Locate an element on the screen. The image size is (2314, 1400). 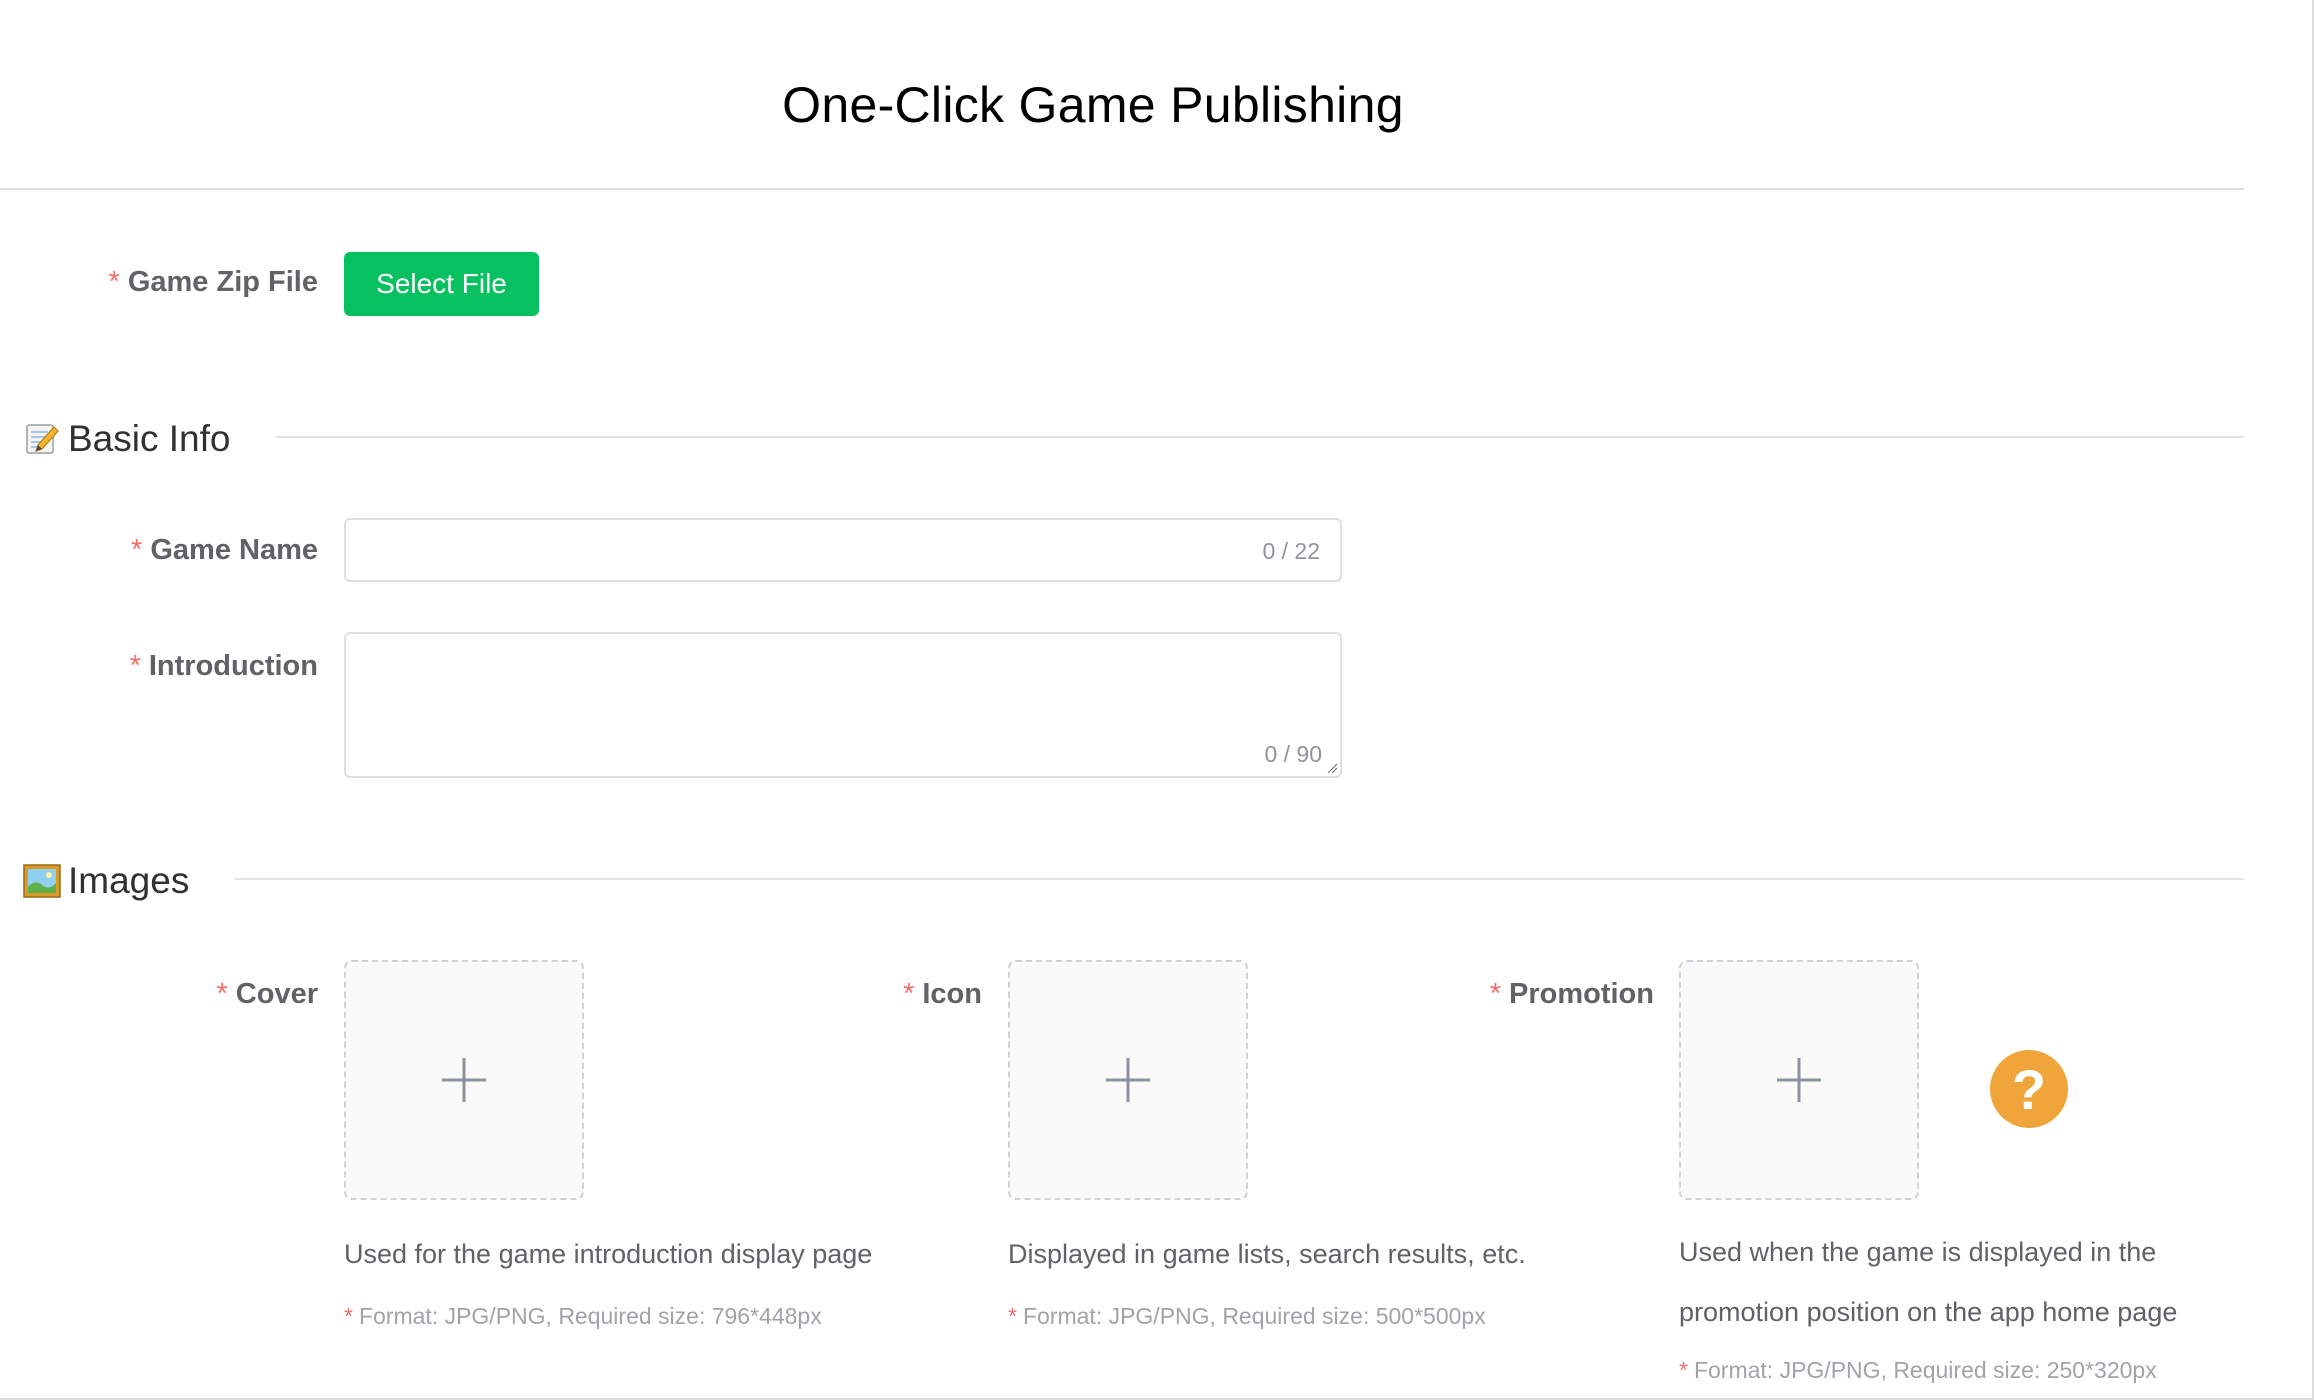
introduction-textarea is located at coordinates (798, 693).